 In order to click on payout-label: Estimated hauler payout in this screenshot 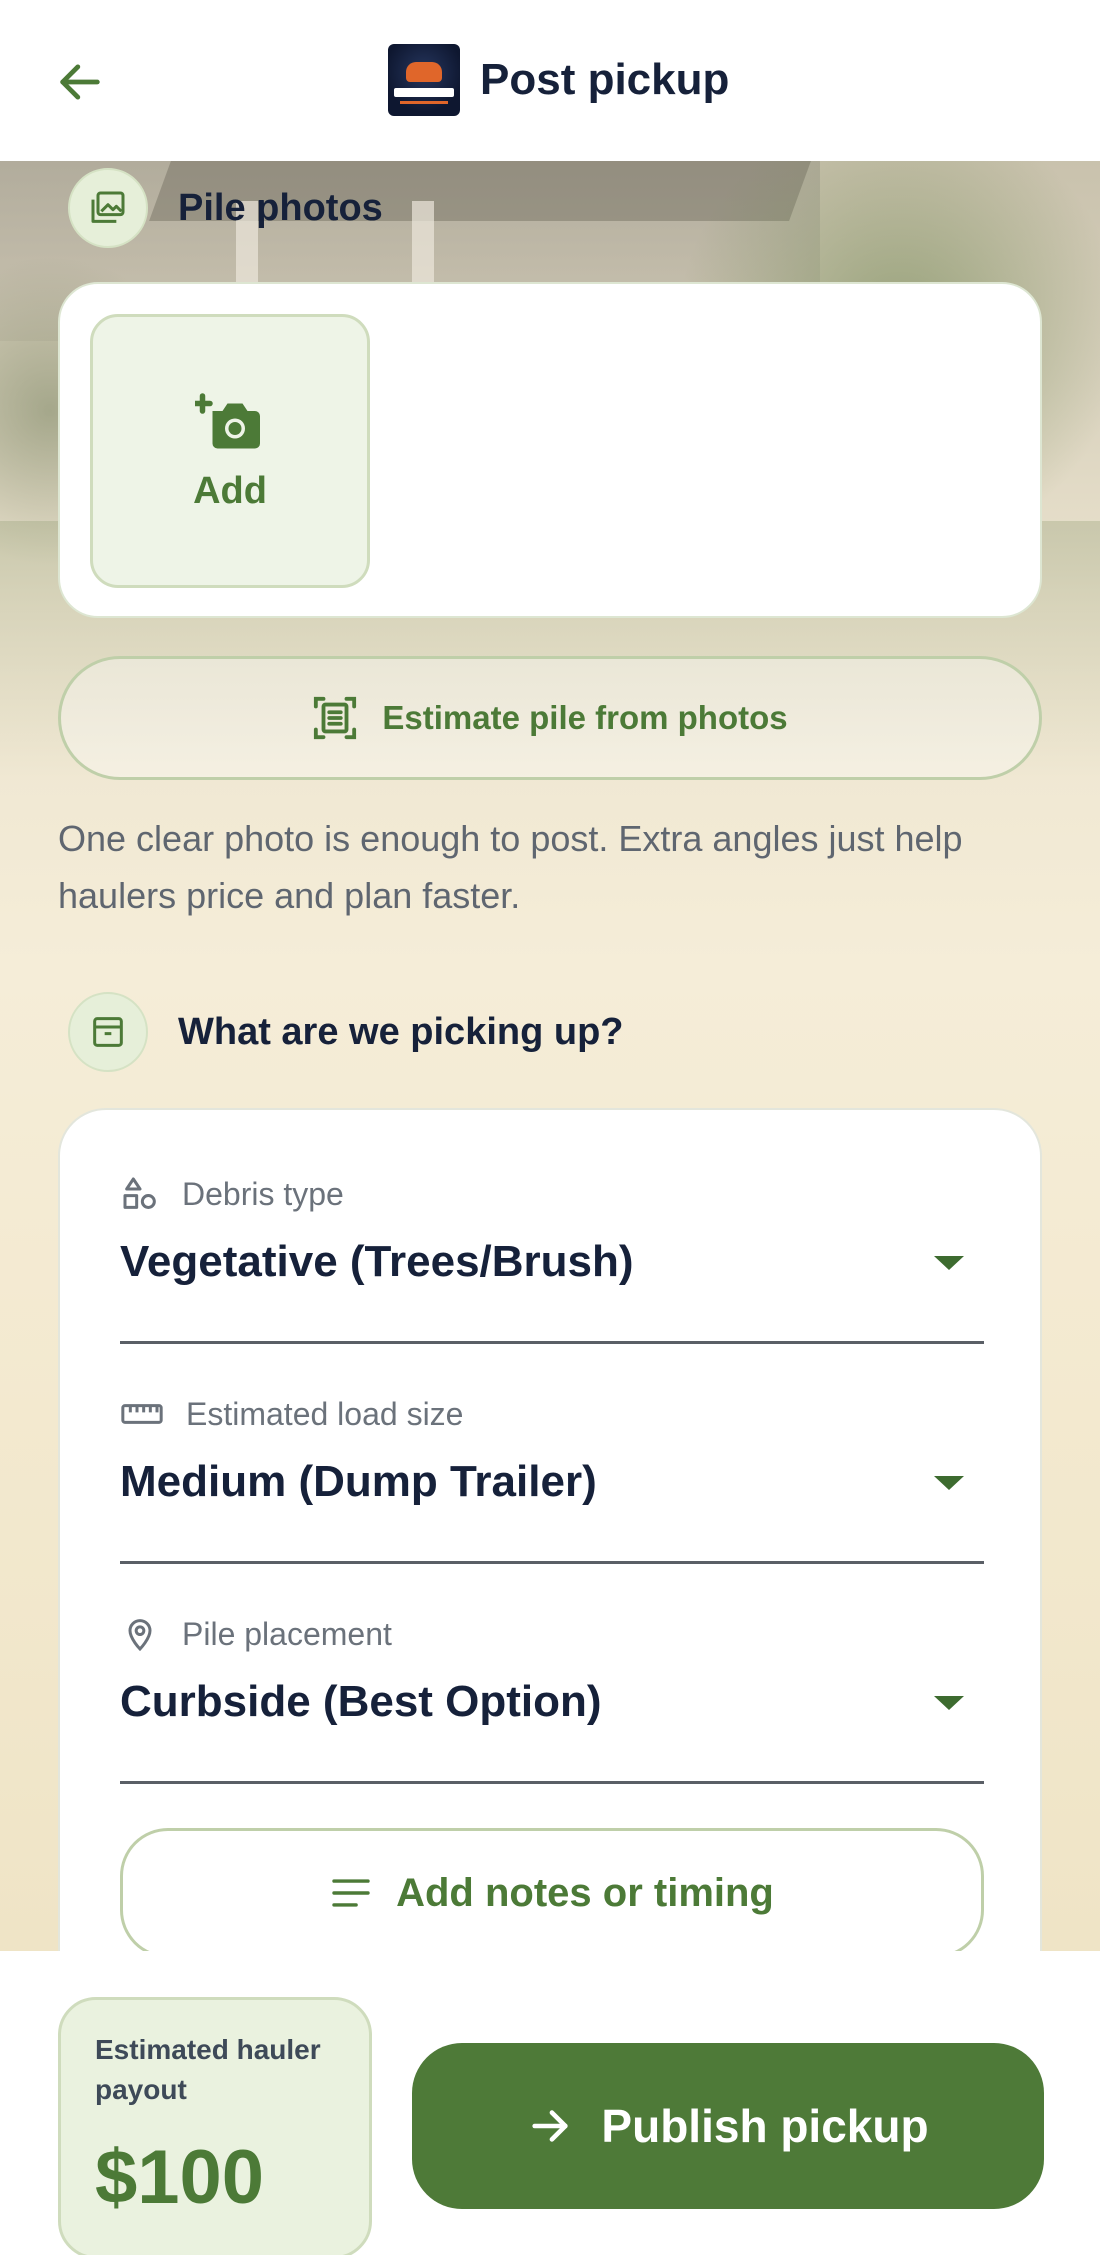, I will do `click(208, 2069)`.